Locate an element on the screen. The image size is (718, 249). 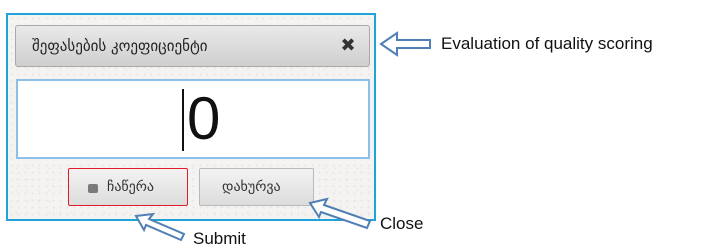
submit-callout-label: Submit is located at coordinates (219, 238).